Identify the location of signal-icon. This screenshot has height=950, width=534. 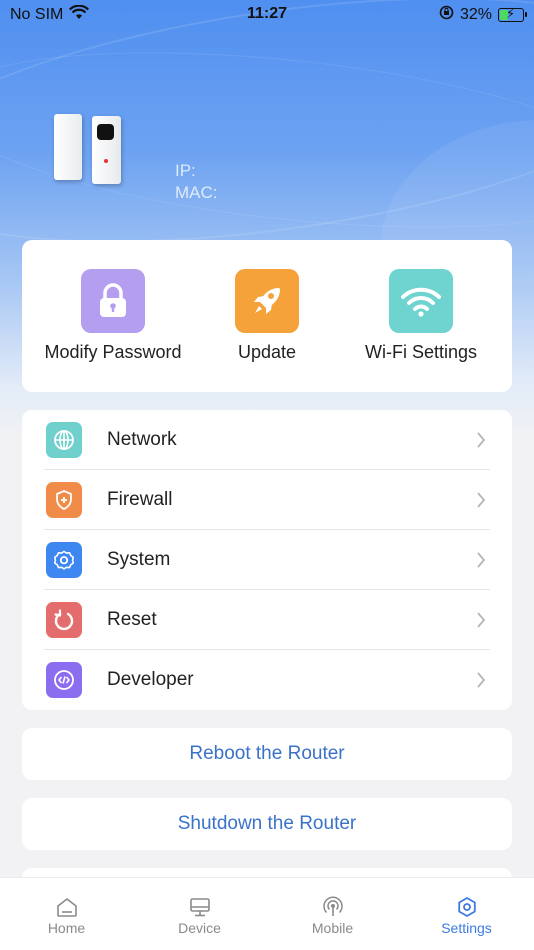
(332, 907).